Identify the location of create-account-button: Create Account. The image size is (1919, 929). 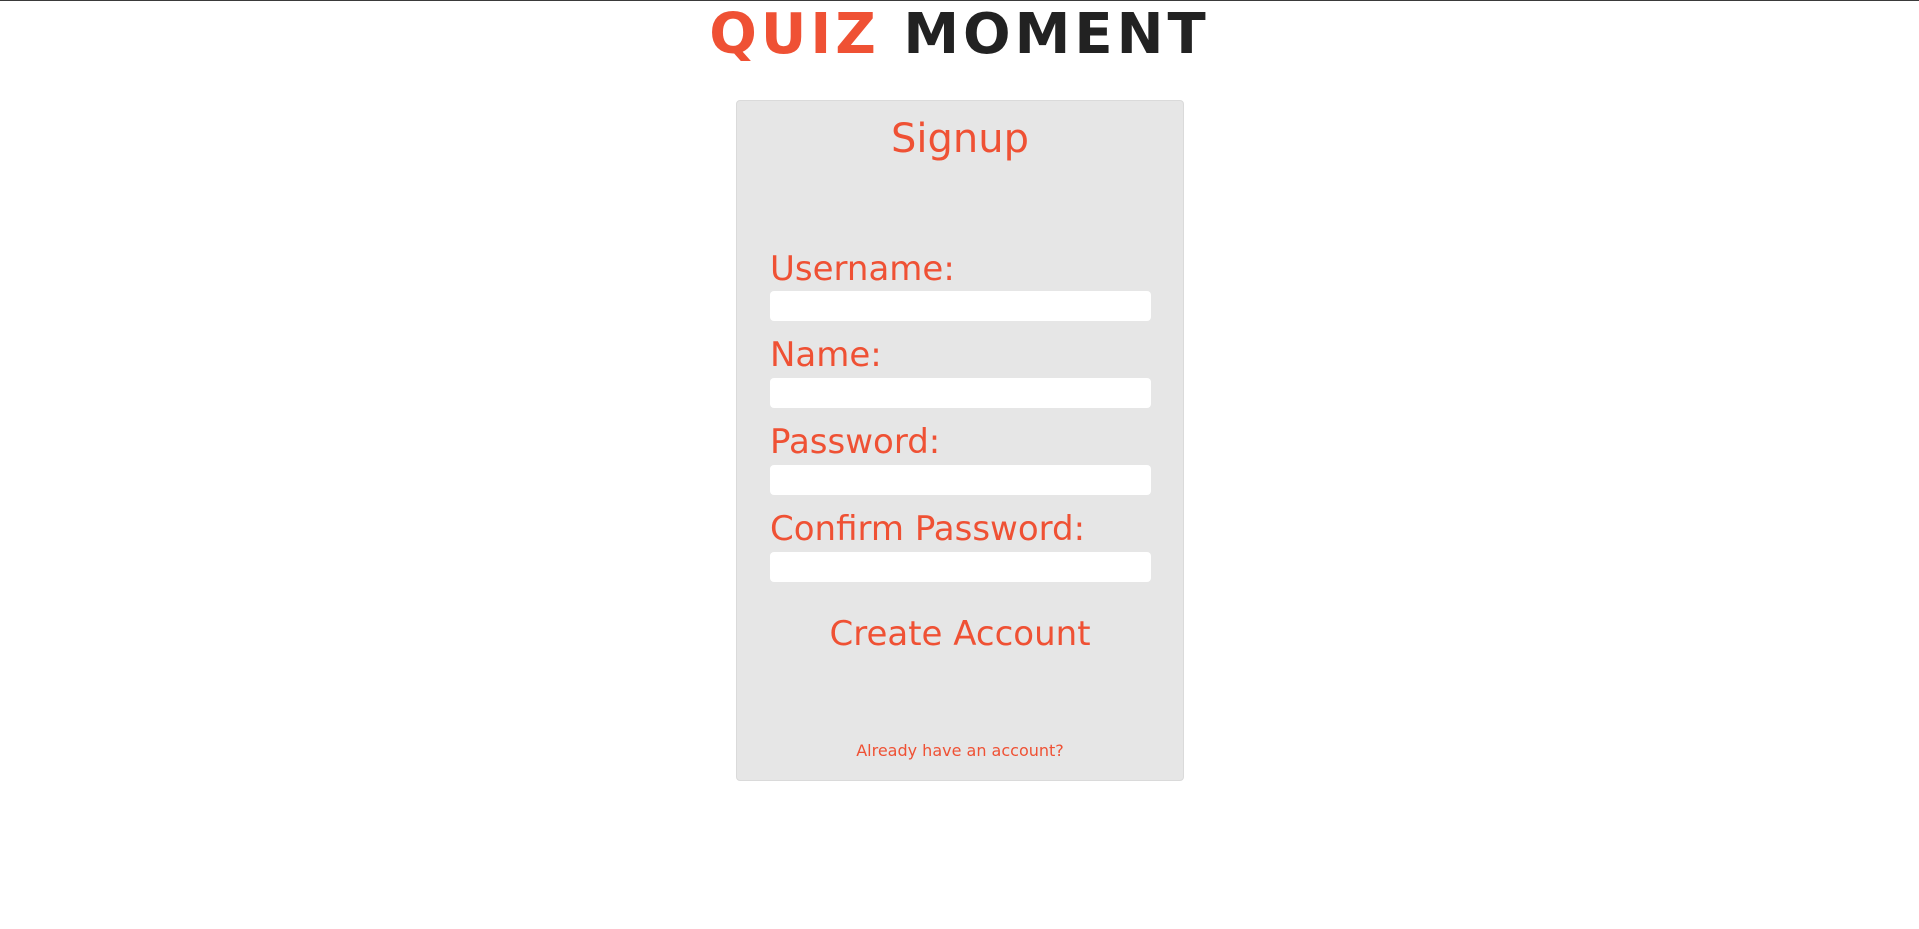
(960, 634).